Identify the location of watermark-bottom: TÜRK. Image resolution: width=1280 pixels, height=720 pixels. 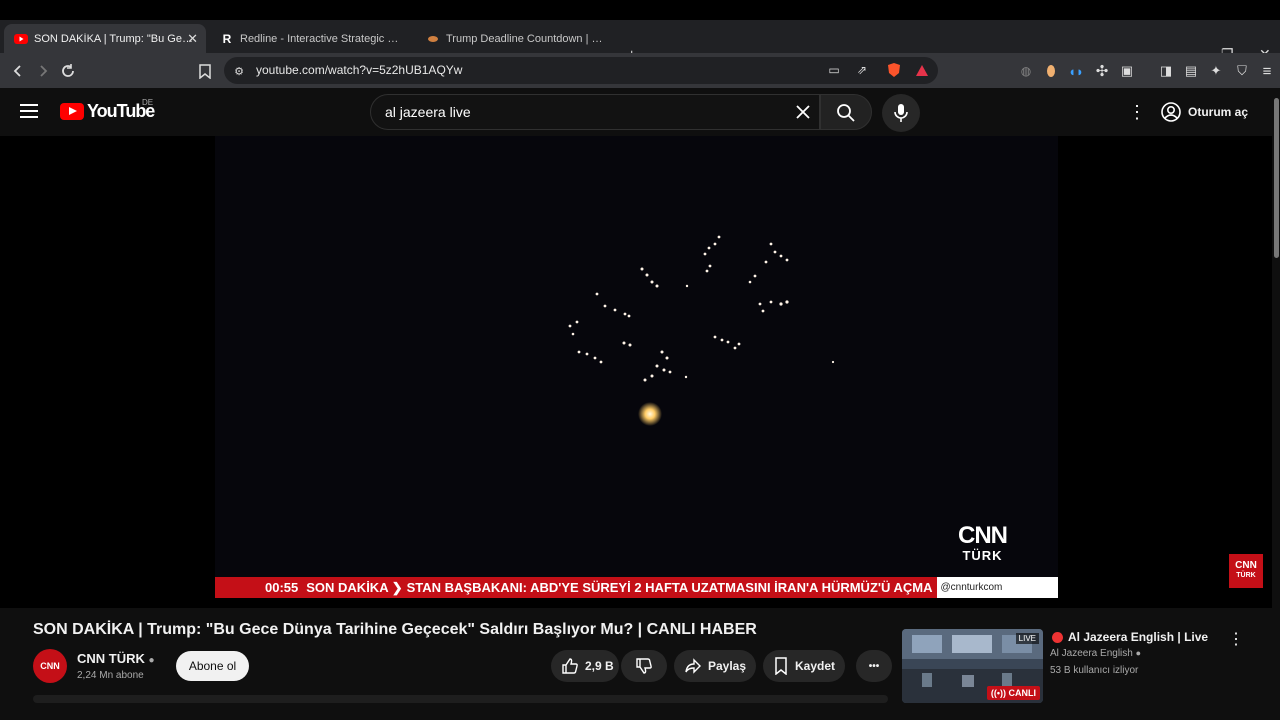
(1246, 575).